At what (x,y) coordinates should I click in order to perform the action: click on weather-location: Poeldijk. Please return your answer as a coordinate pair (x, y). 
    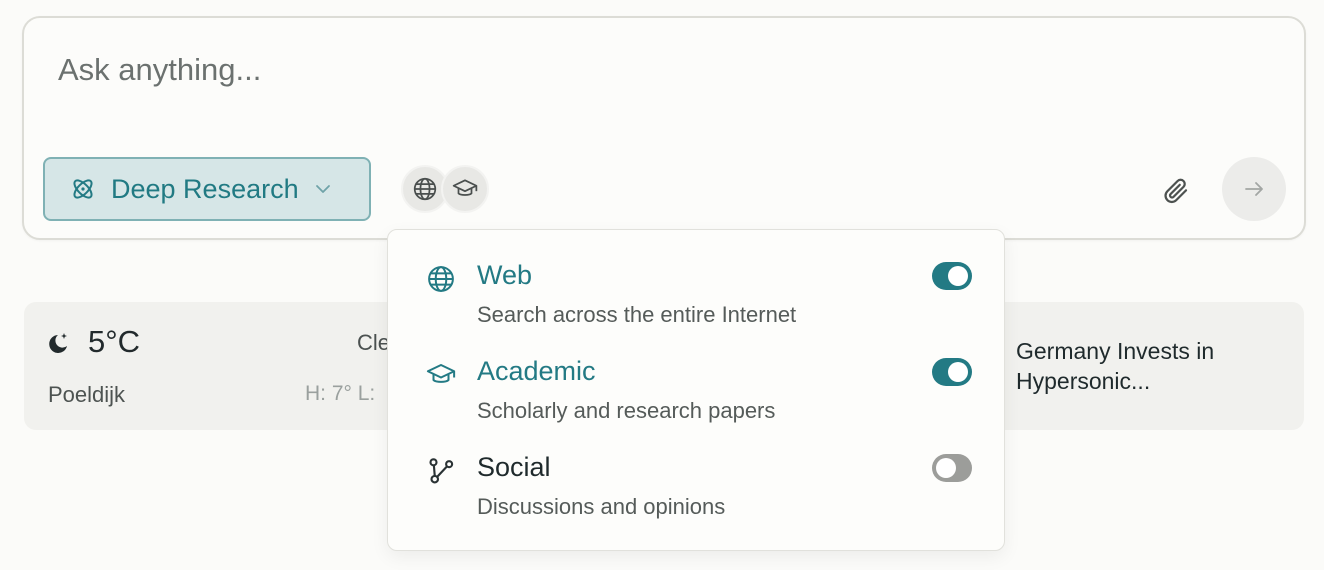
    Looking at the image, I should click on (87, 394).